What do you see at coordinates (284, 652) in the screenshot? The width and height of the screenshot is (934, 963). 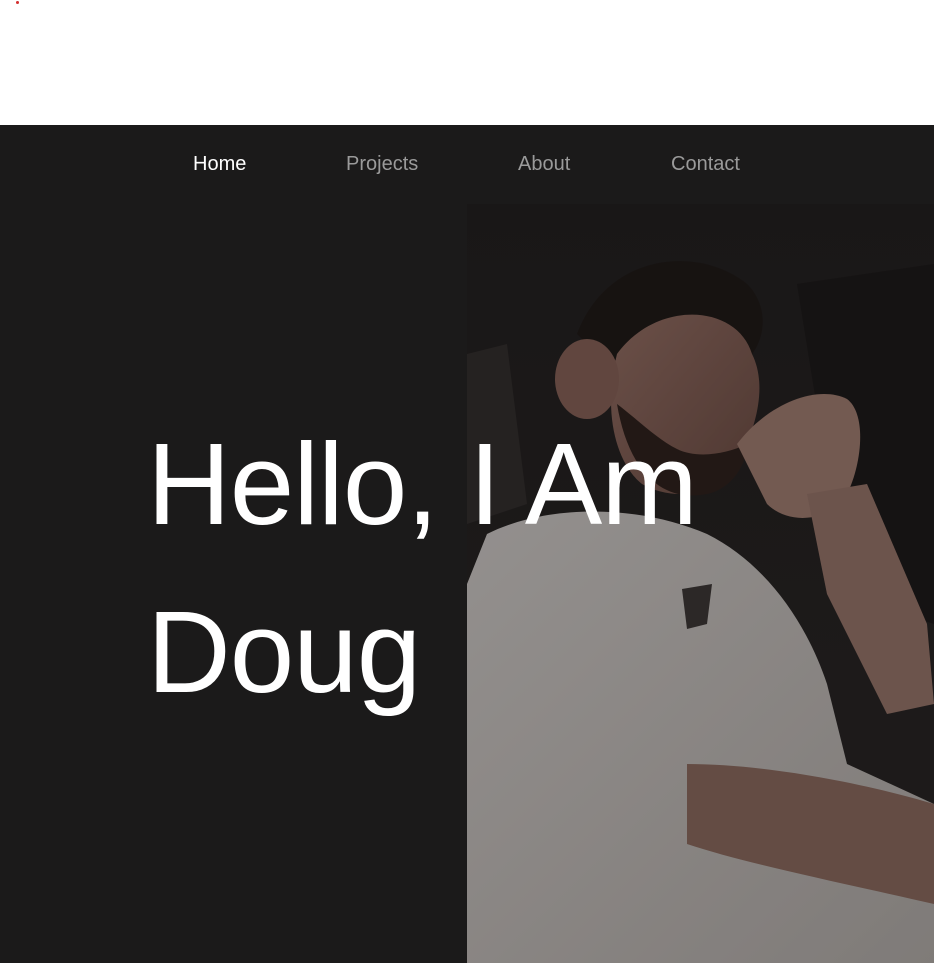 I see `headline-line-2: Doug` at bounding box center [284, 652].